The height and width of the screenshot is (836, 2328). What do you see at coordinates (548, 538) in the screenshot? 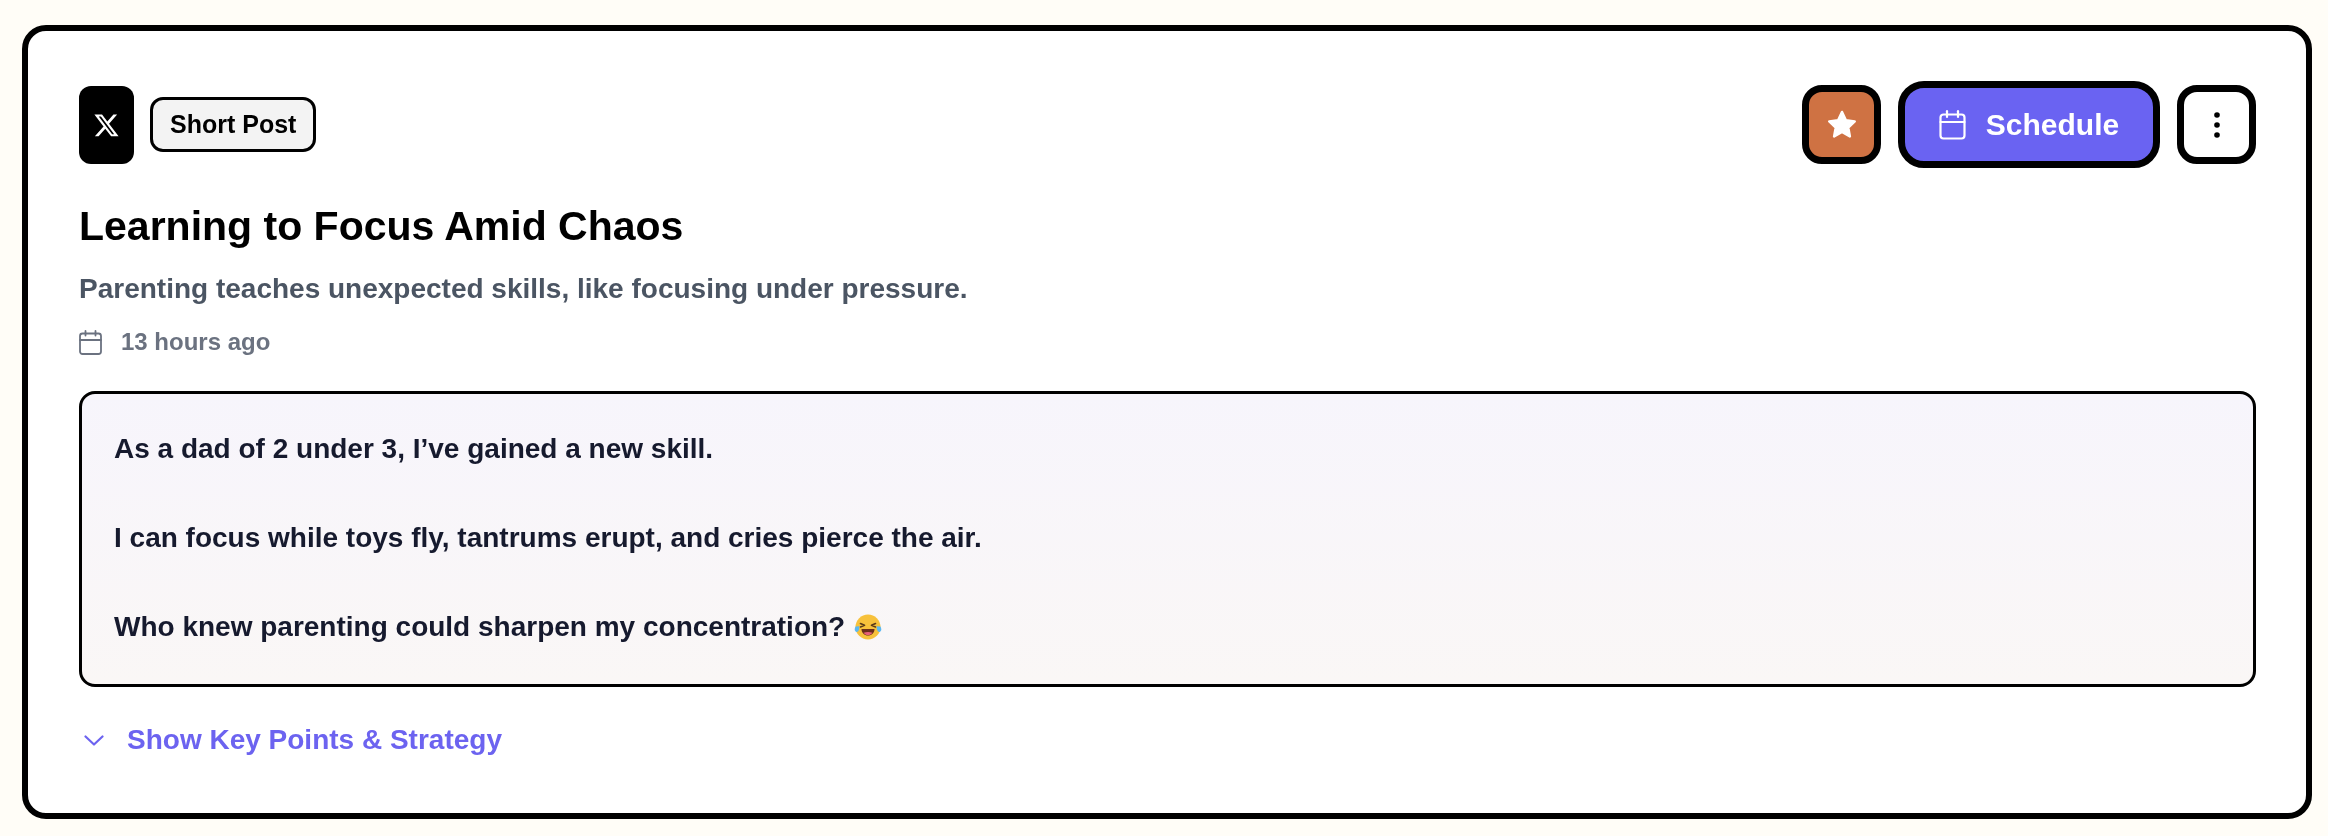
I see `post-paragraph: I can focus while toys fly, tantrums erupt, and cries pierce the air.` at bounding box center [548, 538].